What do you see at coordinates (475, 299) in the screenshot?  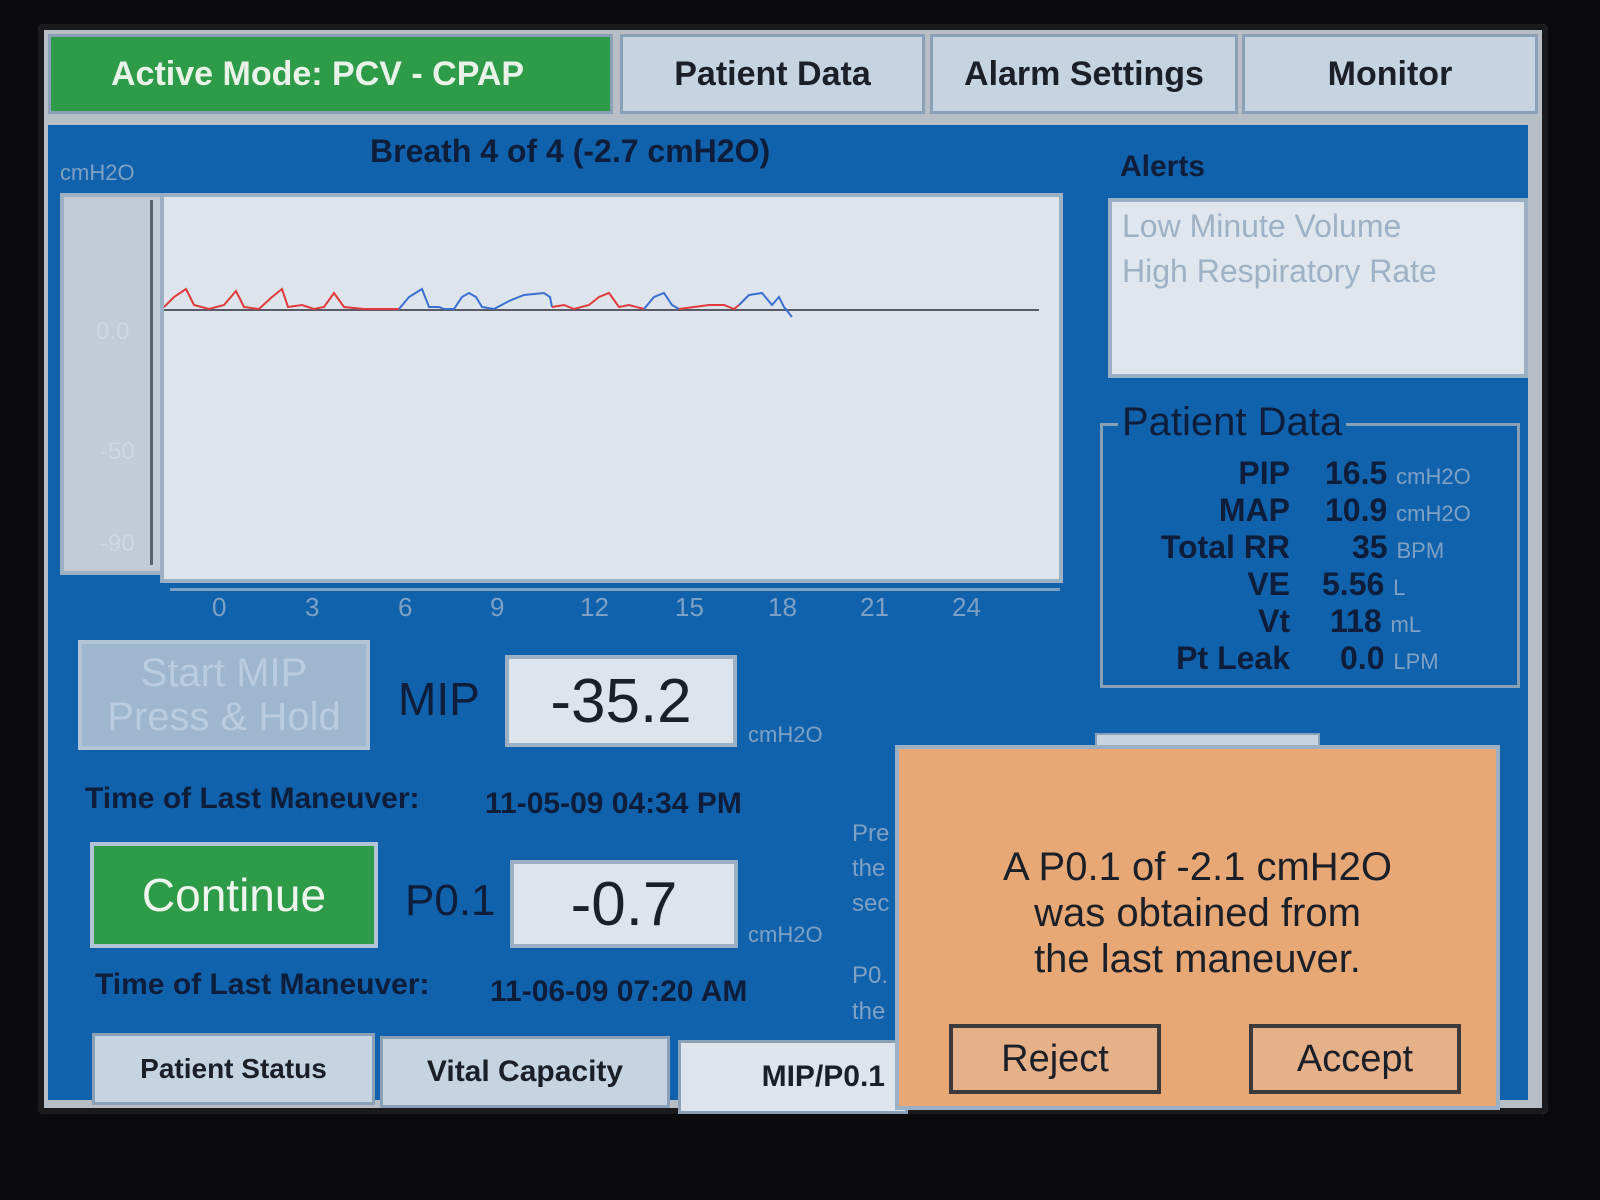 I see `waveform-trace-blue` at bounding box center [475, 299].